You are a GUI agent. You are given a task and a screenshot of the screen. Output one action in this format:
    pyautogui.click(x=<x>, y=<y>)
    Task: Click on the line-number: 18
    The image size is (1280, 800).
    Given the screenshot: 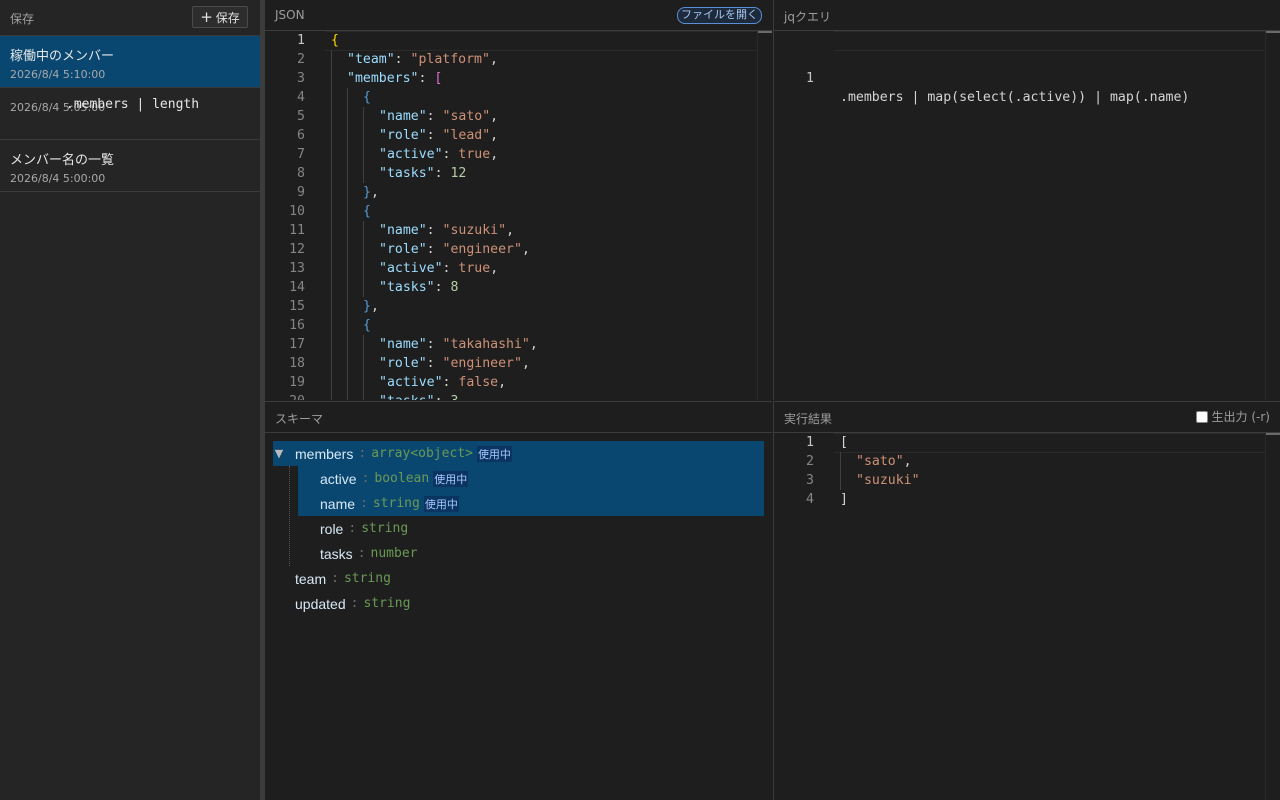 What is the action you would take?
    pyautogui.click(x=297, y=363)
    